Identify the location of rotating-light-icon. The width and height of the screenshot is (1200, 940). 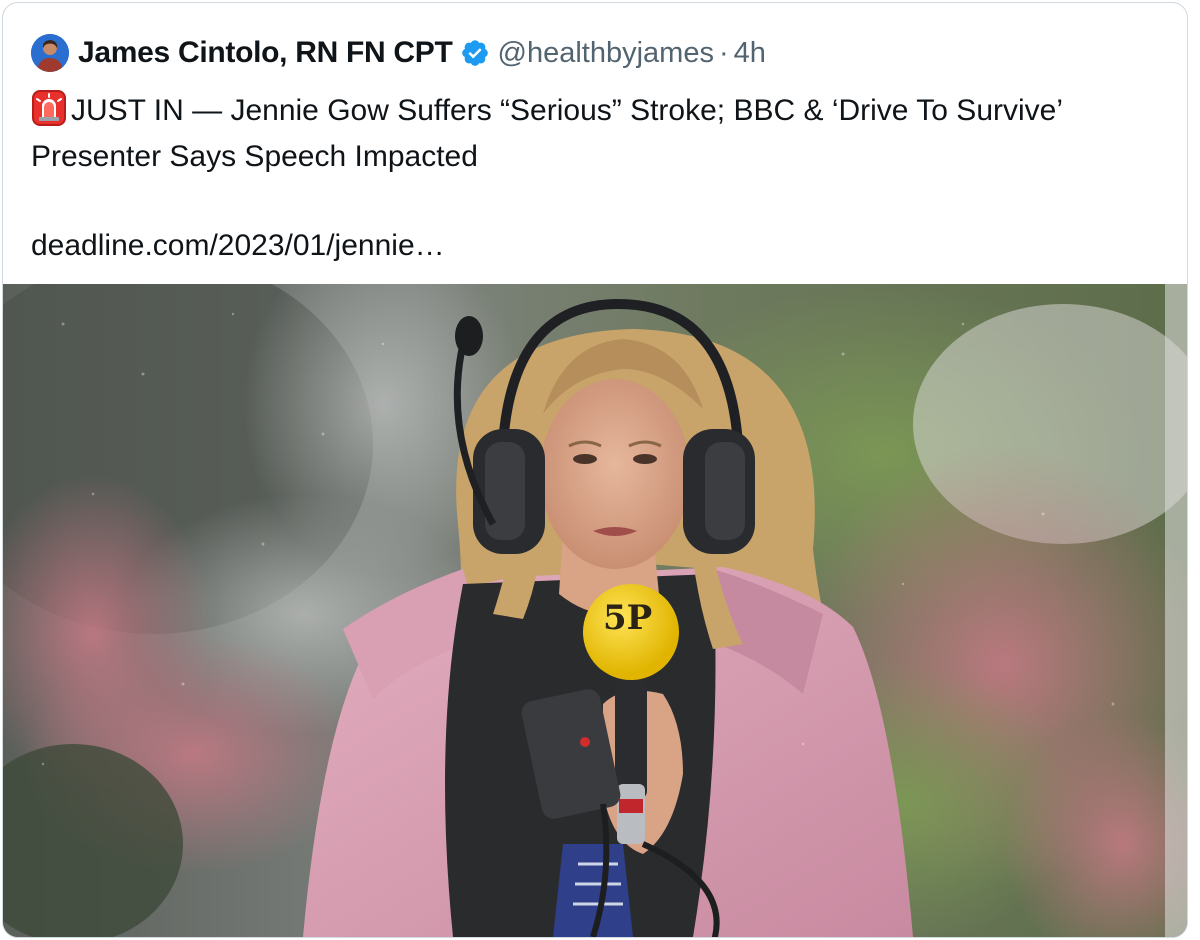
(49, 108).